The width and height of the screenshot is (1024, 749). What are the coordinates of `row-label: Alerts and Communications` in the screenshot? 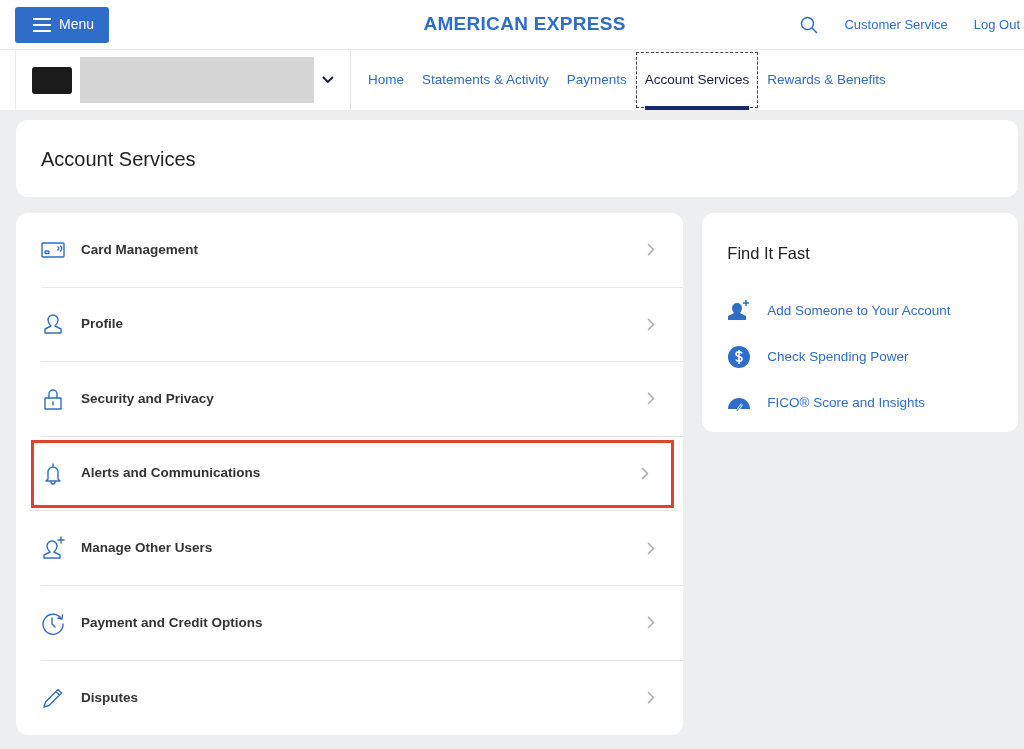 It's located at (171, 473).